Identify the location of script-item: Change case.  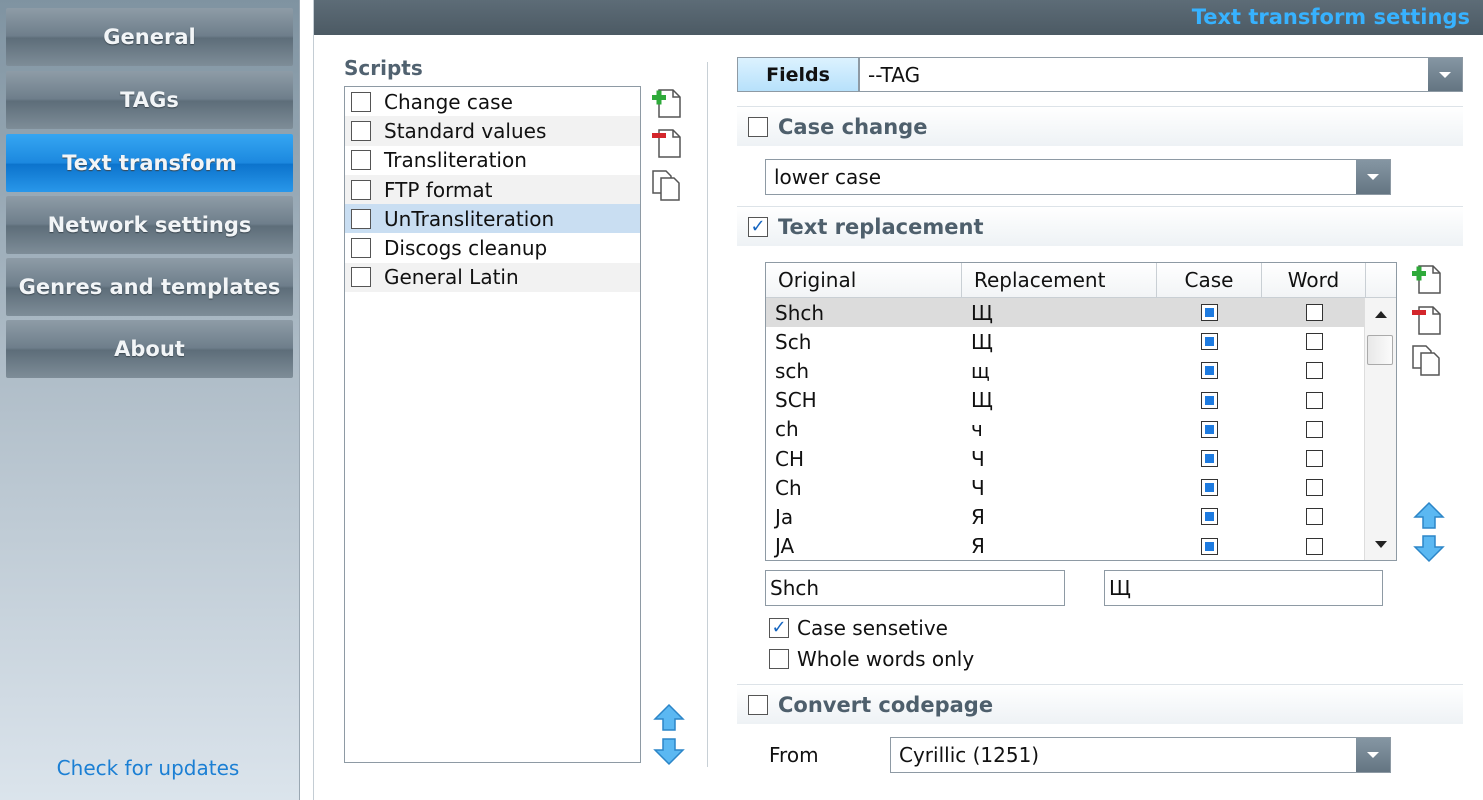
(492, 101).